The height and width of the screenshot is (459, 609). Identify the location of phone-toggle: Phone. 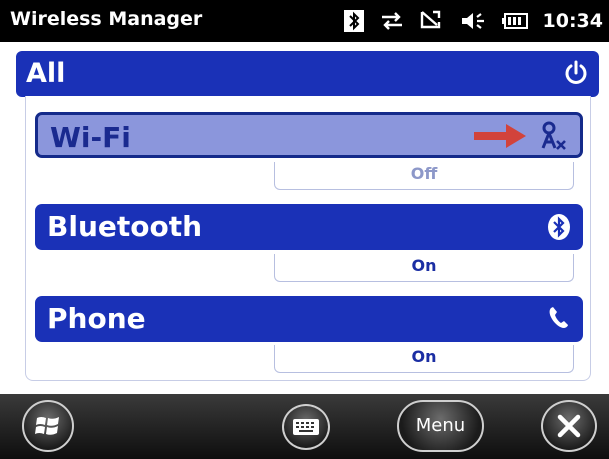
(309, 319).